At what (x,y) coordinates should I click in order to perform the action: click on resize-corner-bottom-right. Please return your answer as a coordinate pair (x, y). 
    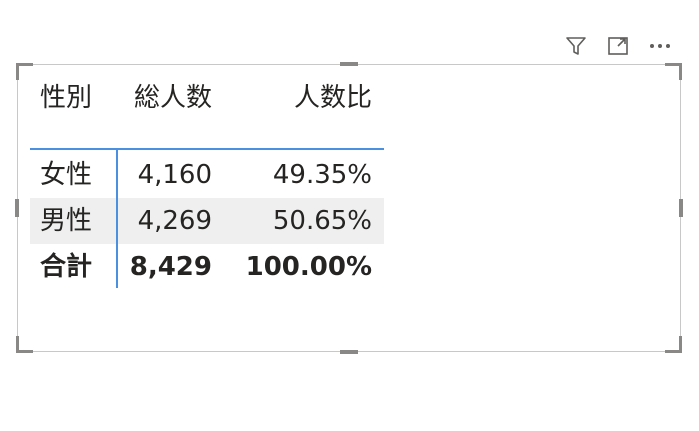
    Looking at the image, I should click on (673, 344).